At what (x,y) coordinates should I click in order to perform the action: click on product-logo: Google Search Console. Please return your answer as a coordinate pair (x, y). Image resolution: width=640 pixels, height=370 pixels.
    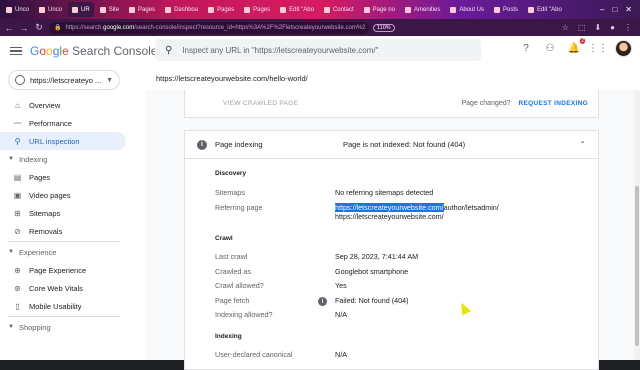
    Looking at the image, I should click on (93, 51).